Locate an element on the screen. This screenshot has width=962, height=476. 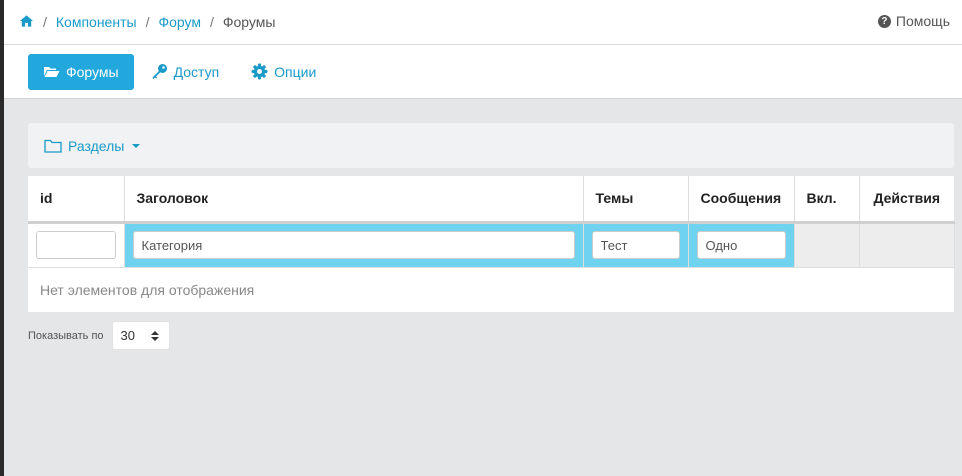
column-header-id: id is located at coordinates (76, 200).